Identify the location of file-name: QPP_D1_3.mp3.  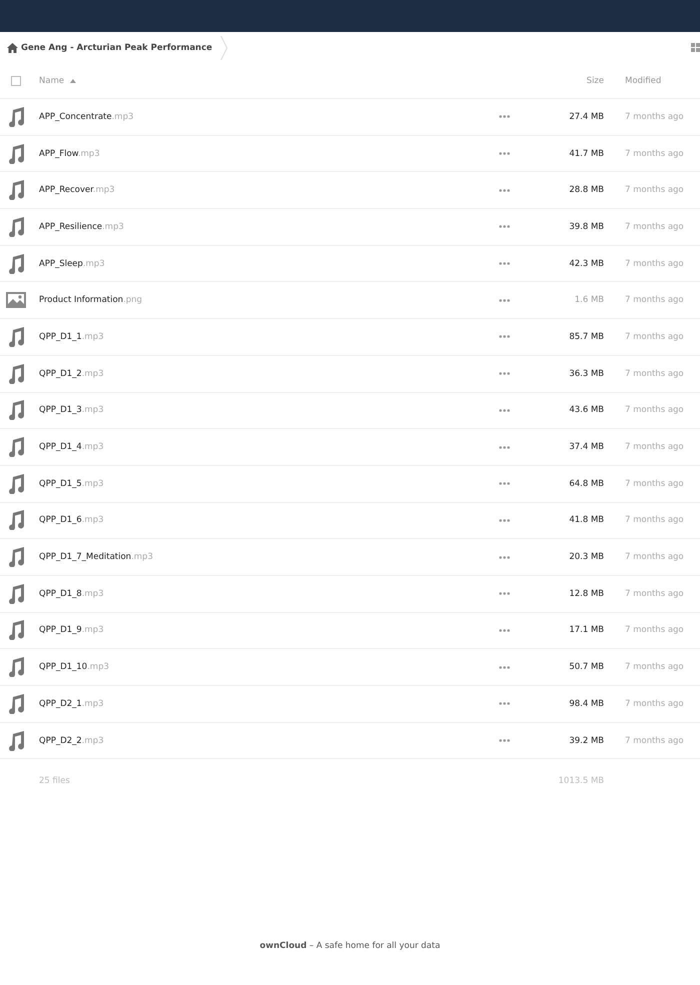
(258, 410).